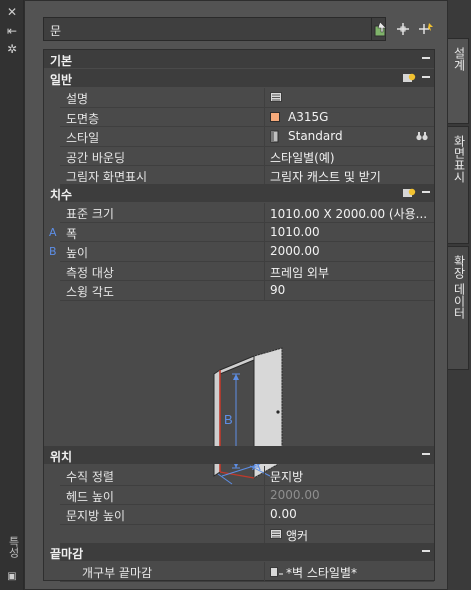 The image size is (471, 590). Describe the element at coordinates (247, 117) in the screenshot. I see `prop-row-layer: 도면층 A315G` at that location.